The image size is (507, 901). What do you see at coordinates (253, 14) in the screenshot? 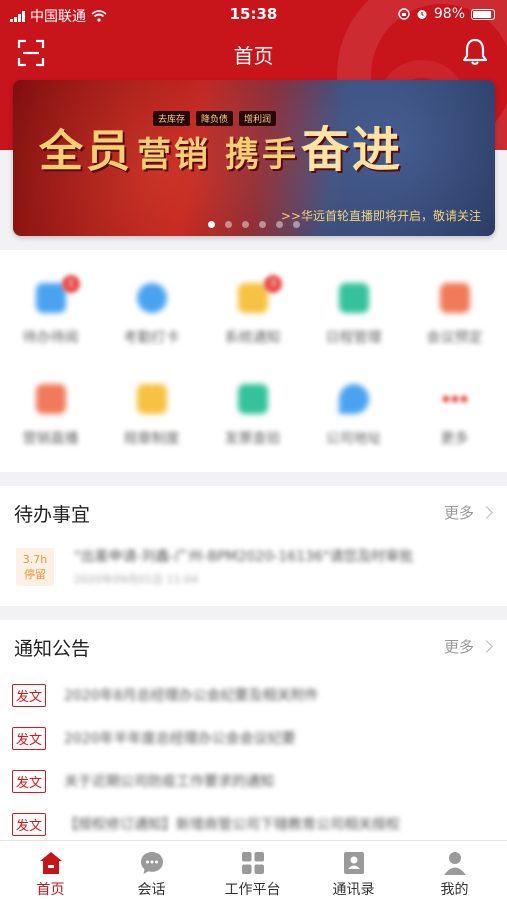
I see `status-bar: 中国联通 15:38 98%` at bounding box center [253, 14].